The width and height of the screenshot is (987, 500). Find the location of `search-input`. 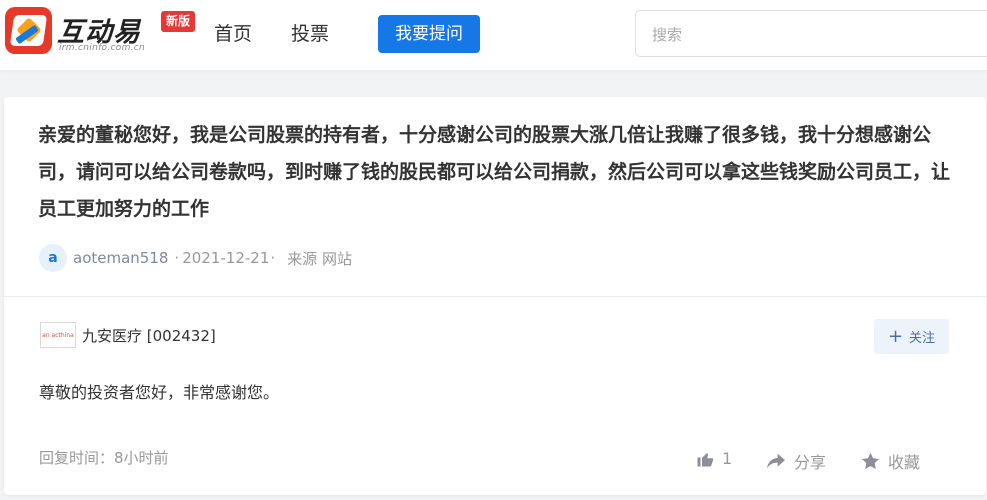

search-input is located at coordinates (812, 35).